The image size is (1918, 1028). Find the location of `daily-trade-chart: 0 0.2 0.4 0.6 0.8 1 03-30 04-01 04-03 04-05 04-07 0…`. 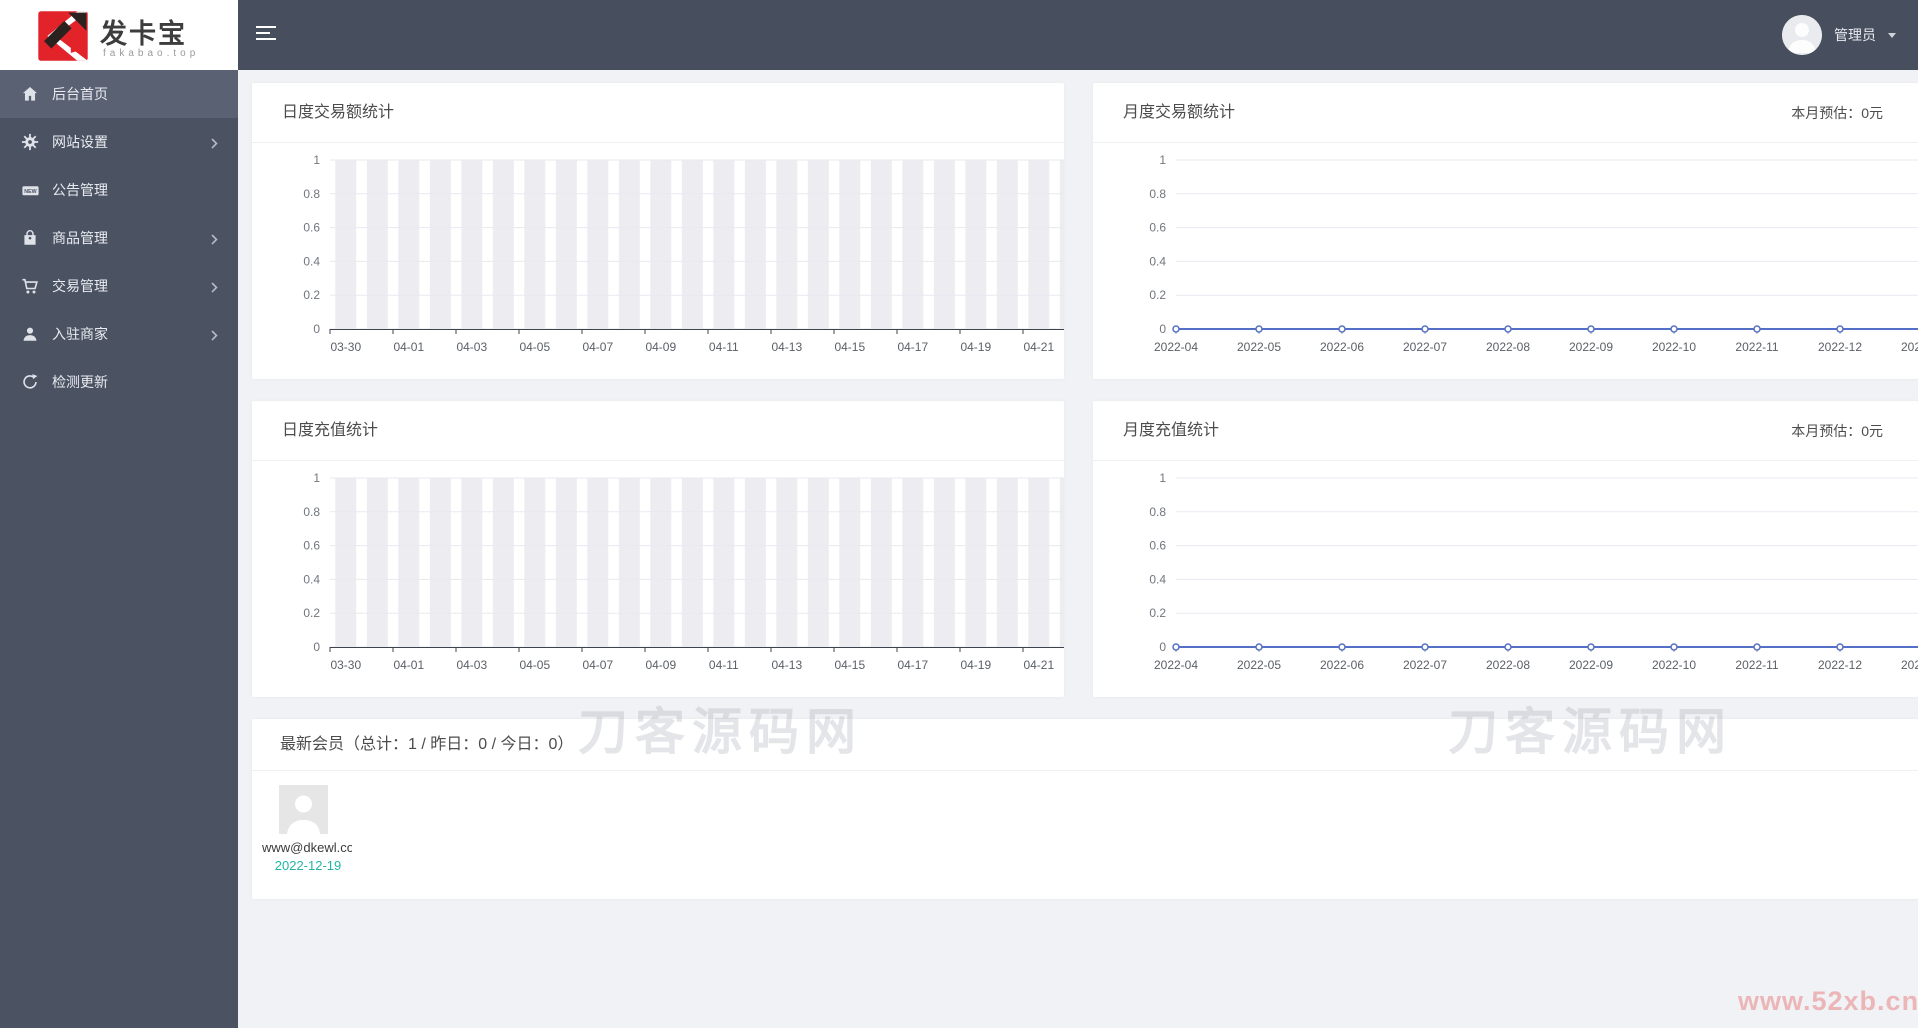

daily-trade-chart: 0 0.2 0.4 0.6 0.8 1 03-30 04-01 04-03 04-05 04-07 0… is located at coordinates (658, 261).